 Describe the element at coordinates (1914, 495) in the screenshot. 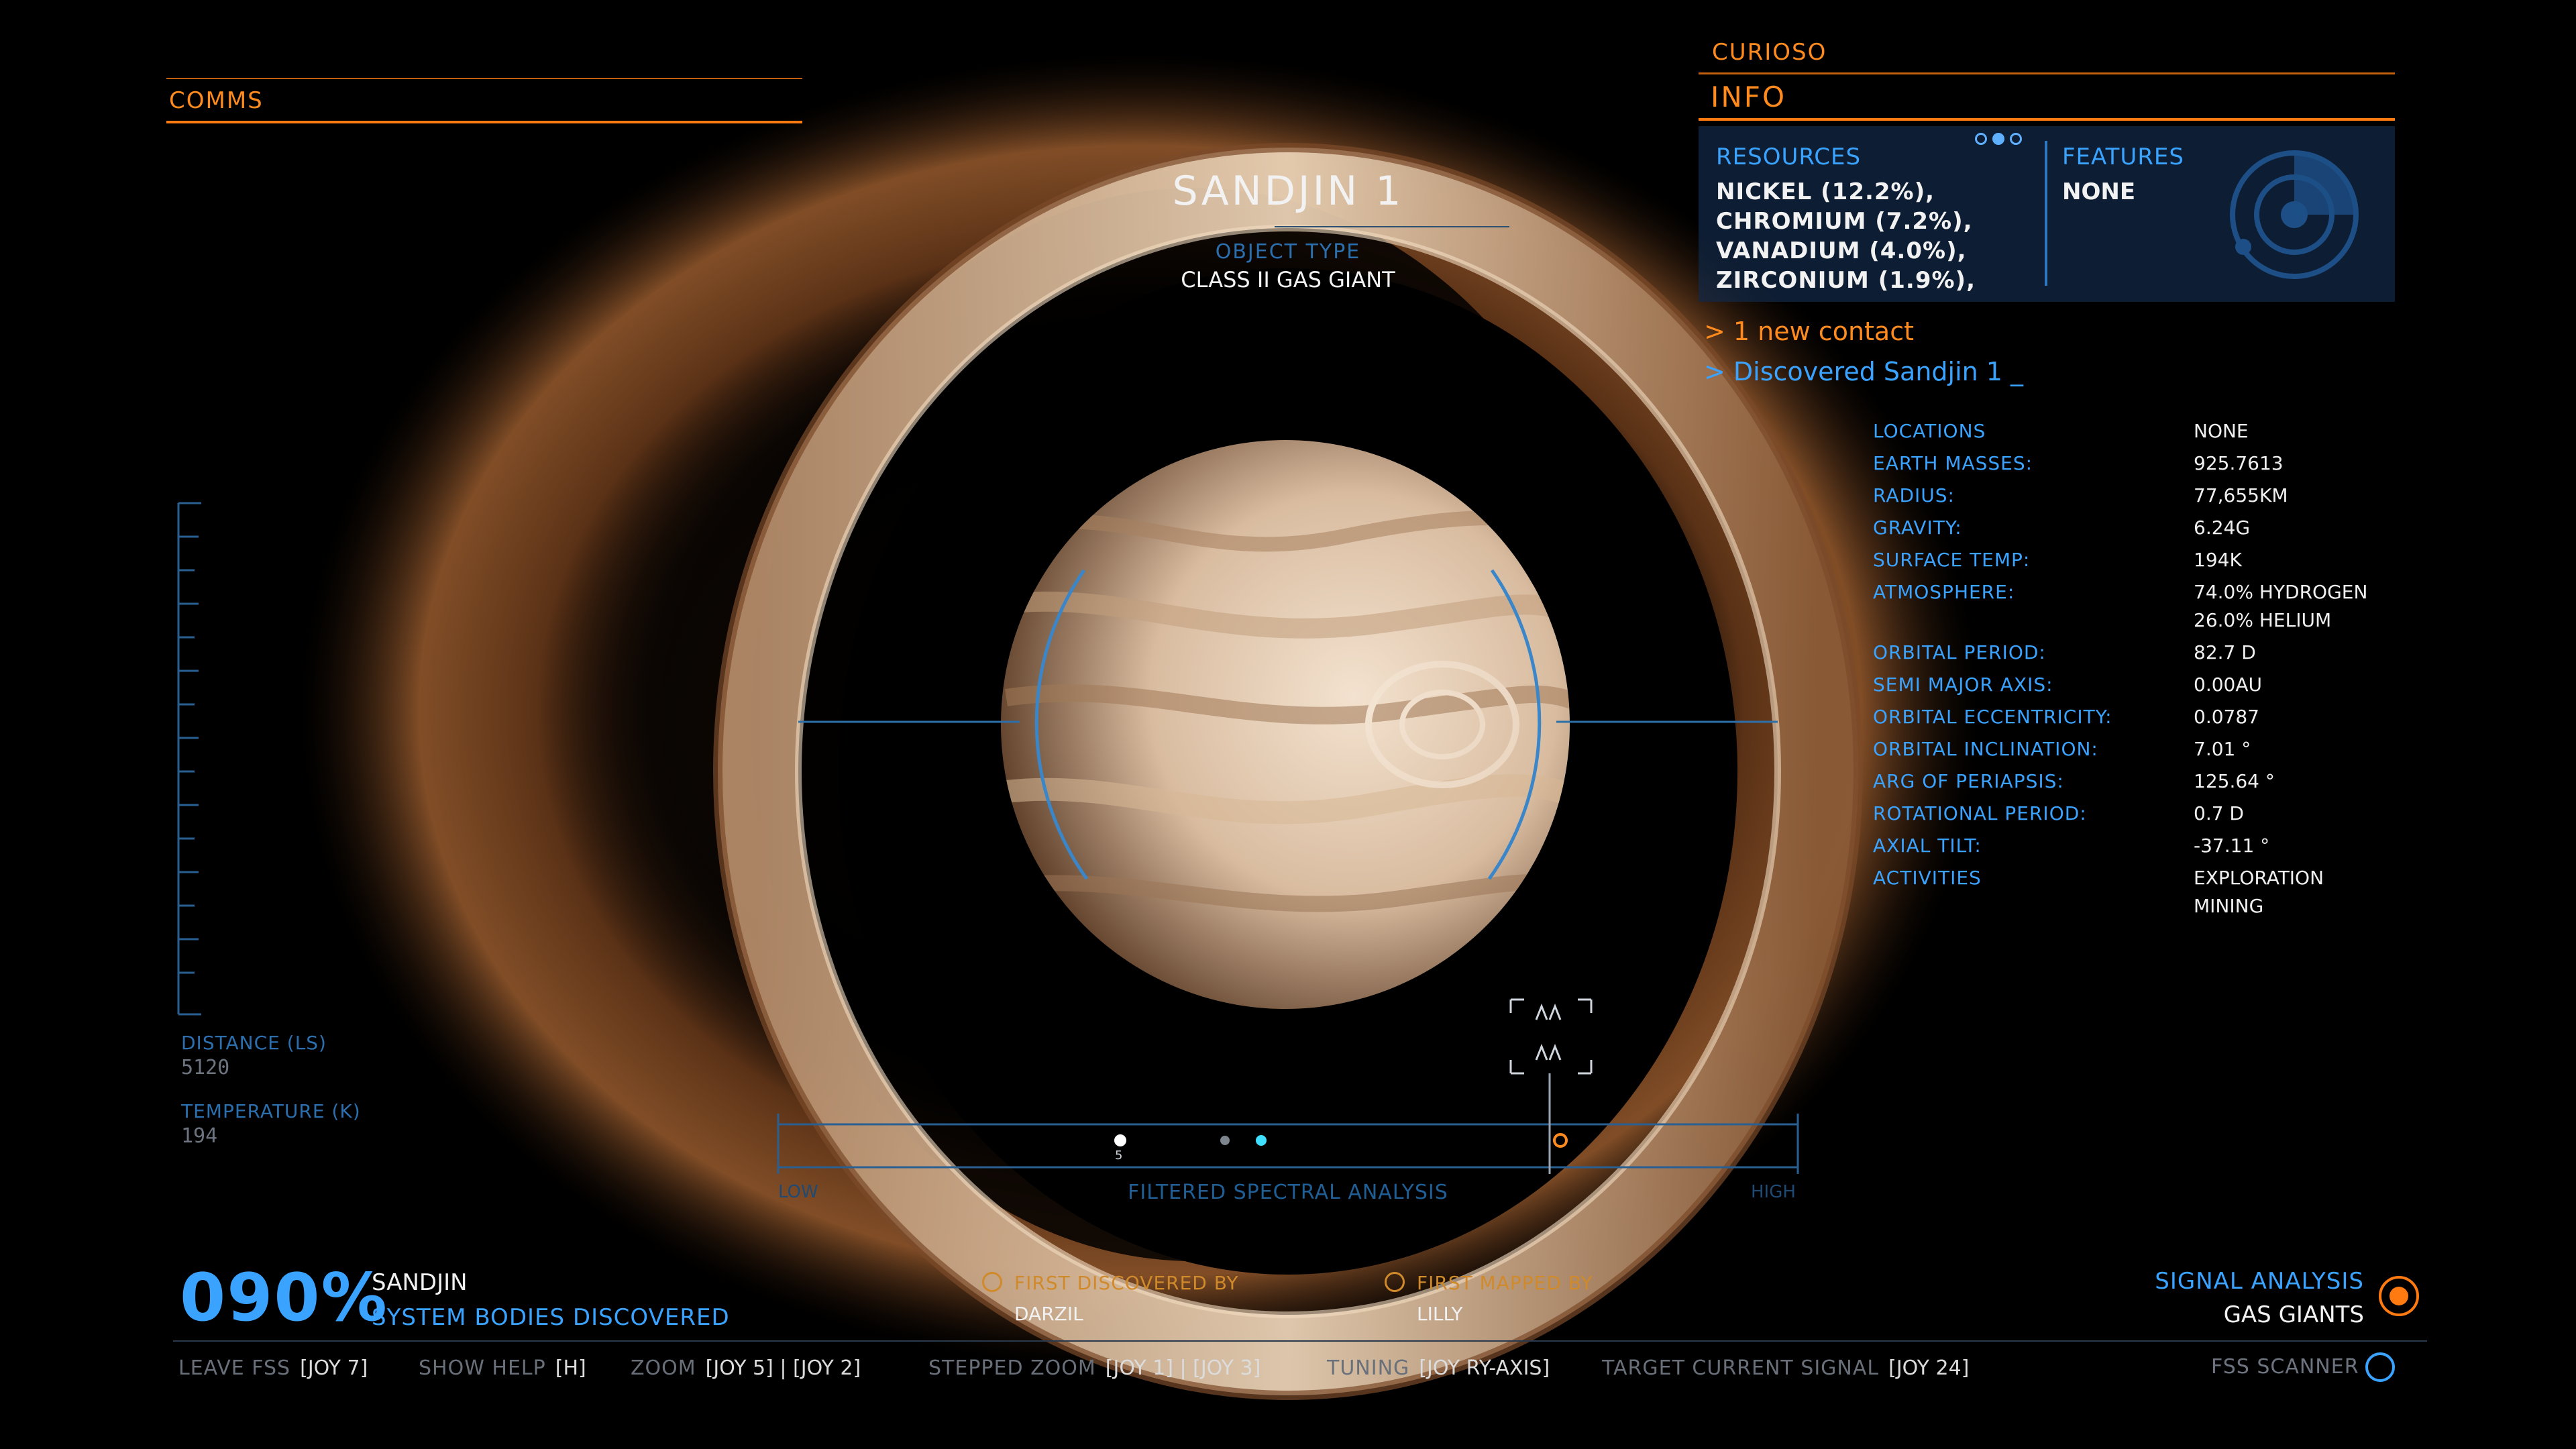

I see `detail-key: RADIUS:` at that location.